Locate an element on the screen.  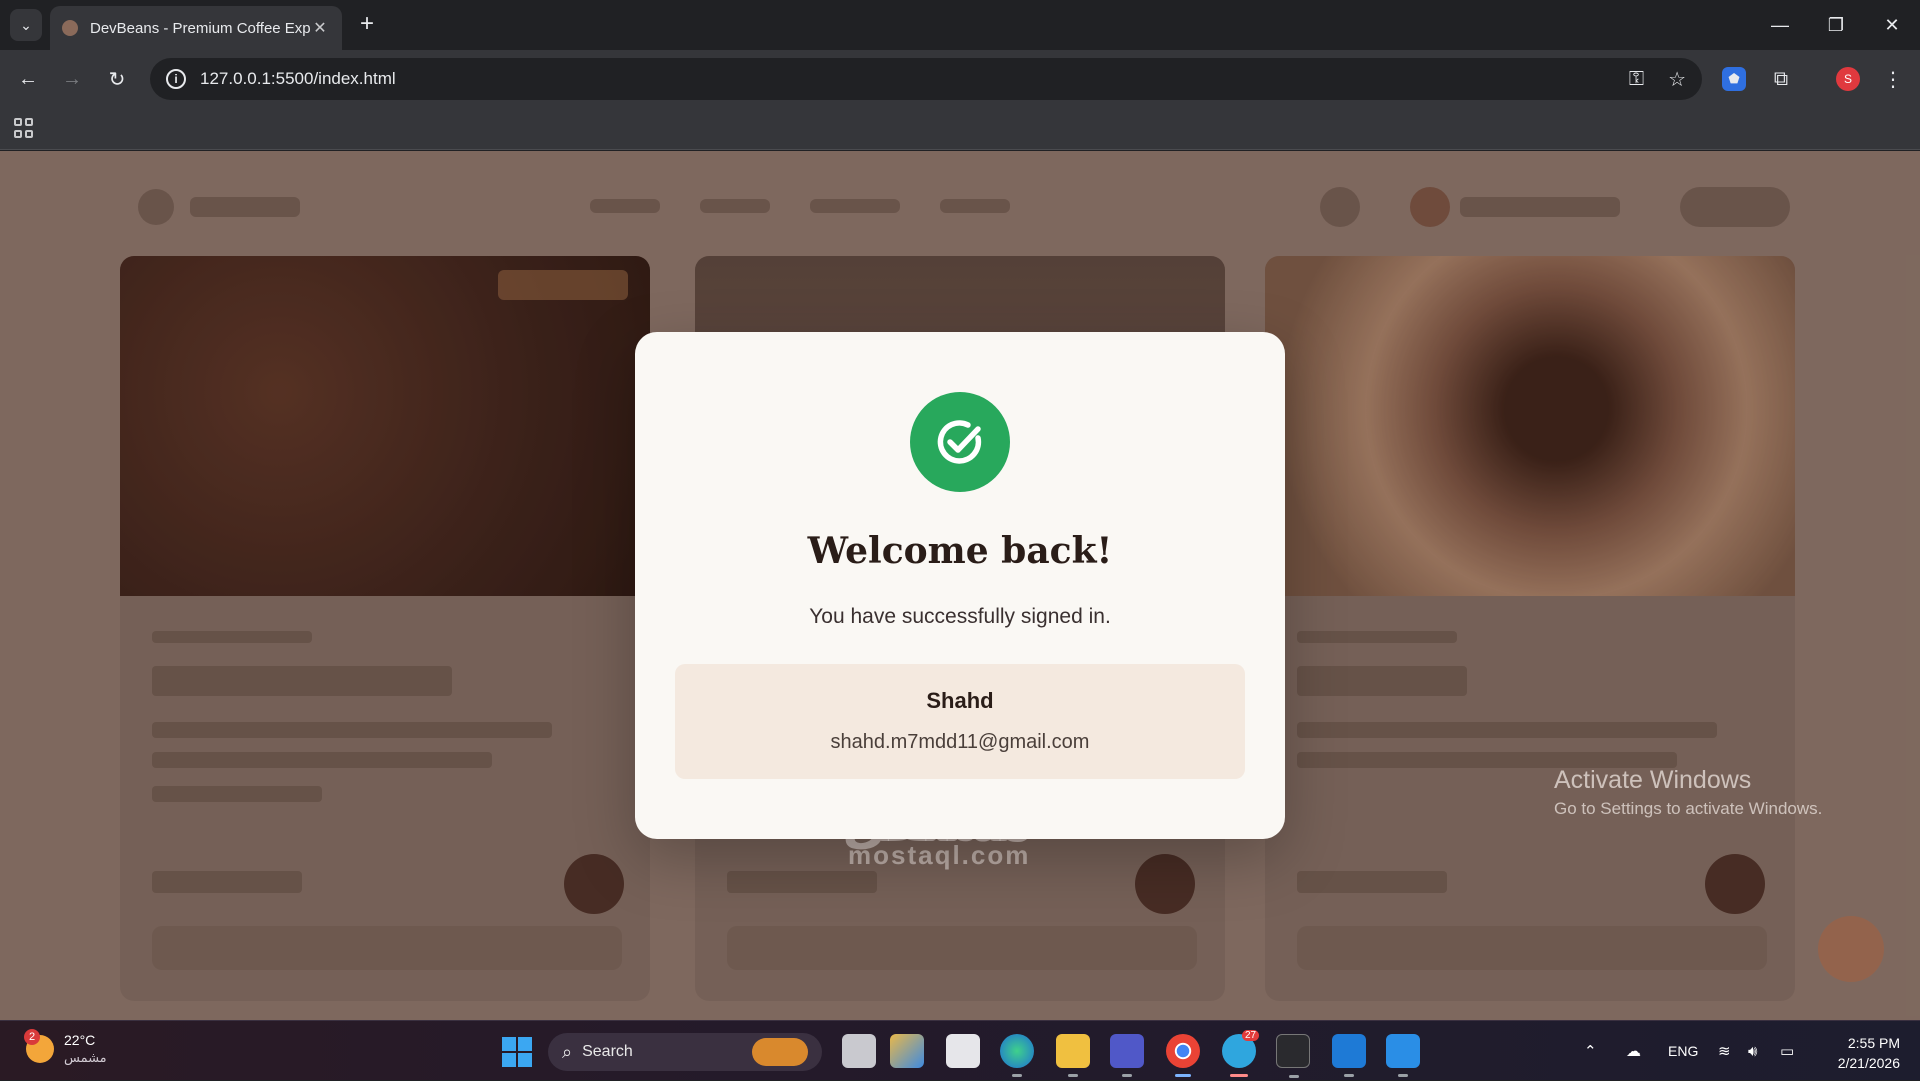
password-key-icon: ⚿ is located at coordinates (1636, 79).